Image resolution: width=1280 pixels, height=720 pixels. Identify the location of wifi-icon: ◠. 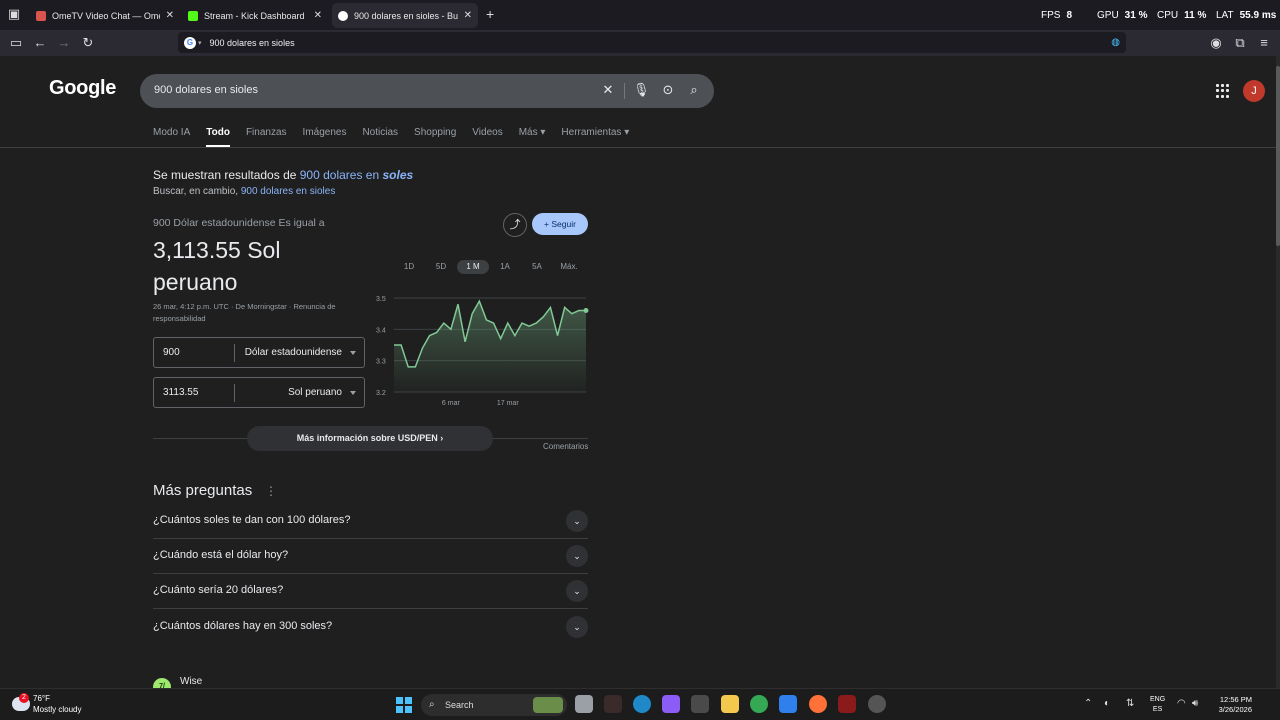
(1181, 703).